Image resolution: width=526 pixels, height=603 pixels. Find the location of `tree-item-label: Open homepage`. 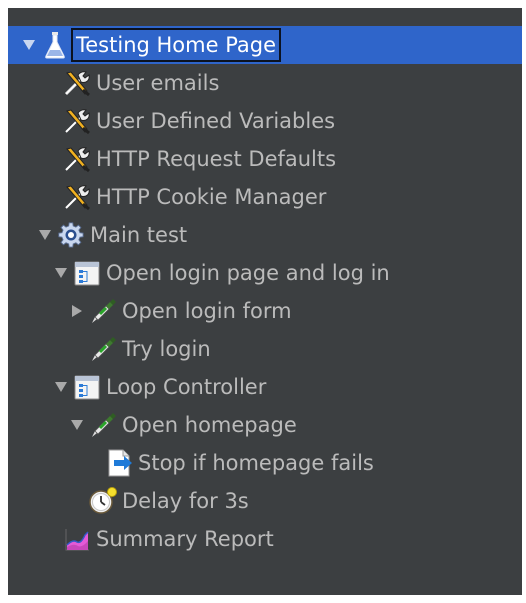

tree-item-label: Open homepage is located at coordinates (209, 425).